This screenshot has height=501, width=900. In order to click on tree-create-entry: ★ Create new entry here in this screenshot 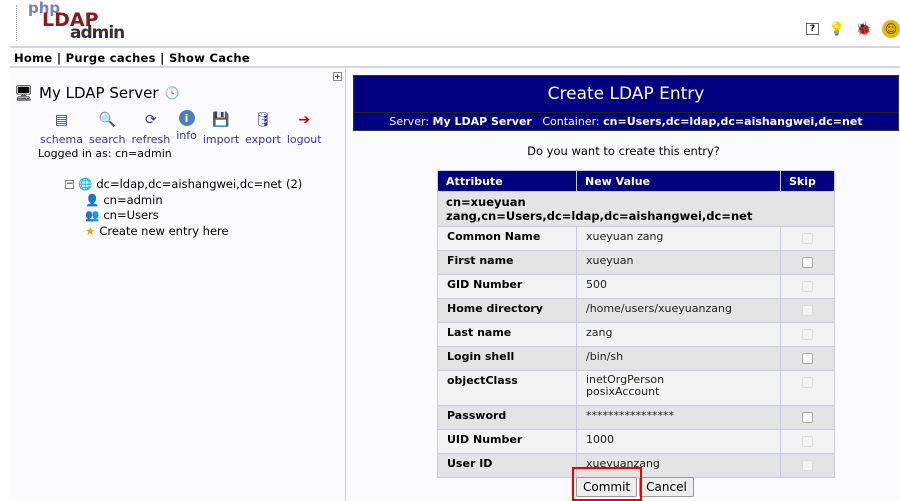, I will do `click(183, 232)`.